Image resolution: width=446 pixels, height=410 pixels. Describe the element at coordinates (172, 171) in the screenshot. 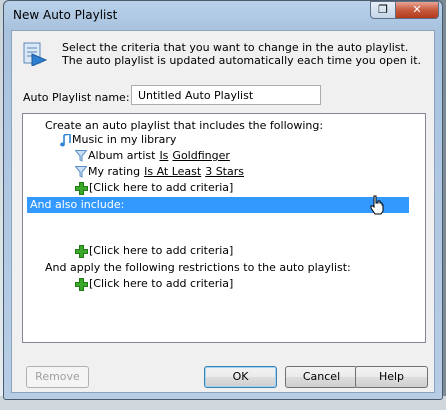

I see `rule-operator-link: Is At Least` at that location.